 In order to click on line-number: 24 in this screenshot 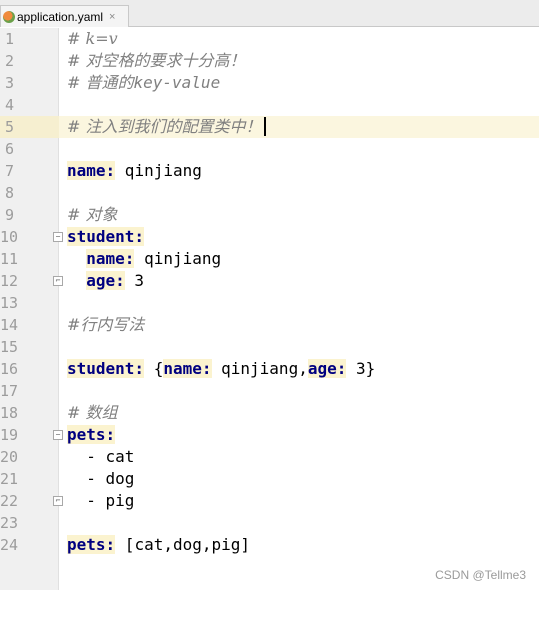, I will do `click(9, 545)`.